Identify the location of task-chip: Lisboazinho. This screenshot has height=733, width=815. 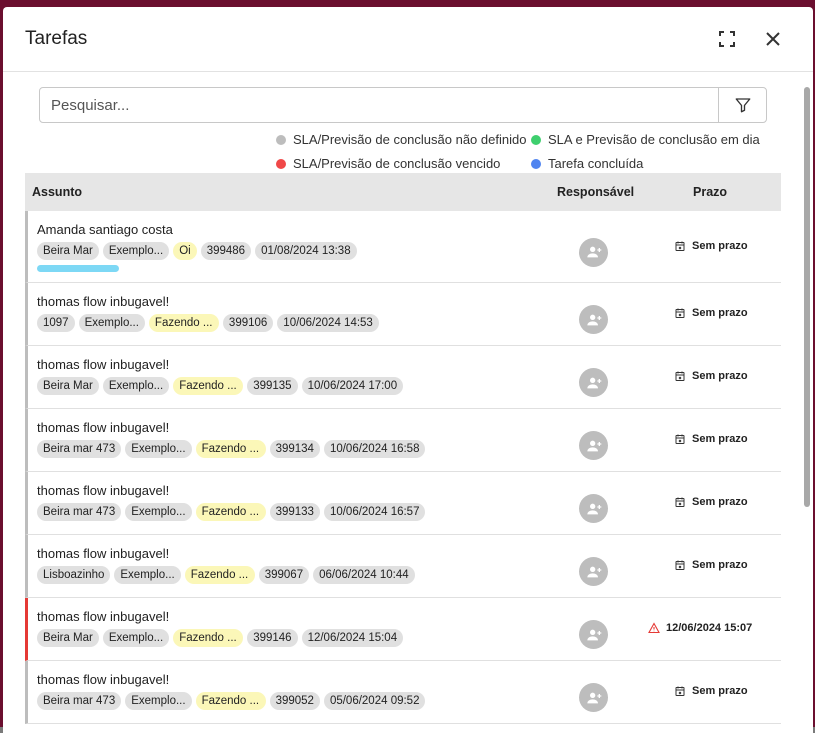
(74, 575).